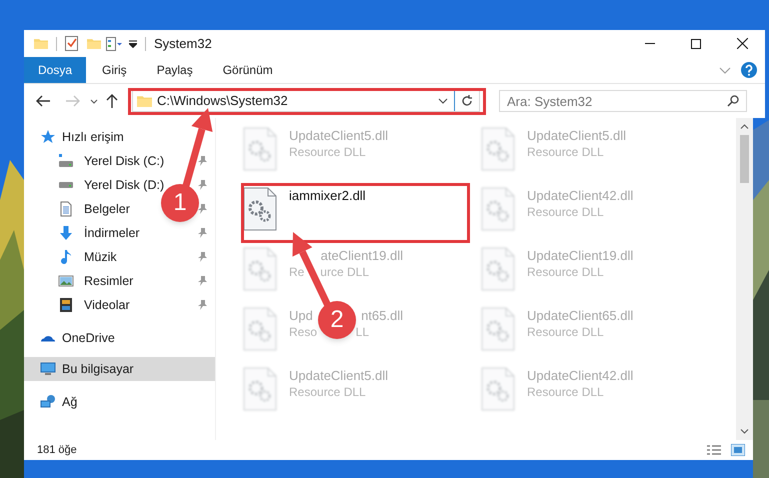  What do you see at coordinates (361, 256) in the screenshot?
I see `file-name: ateClient19.dll` at bounding box center [361, 256].